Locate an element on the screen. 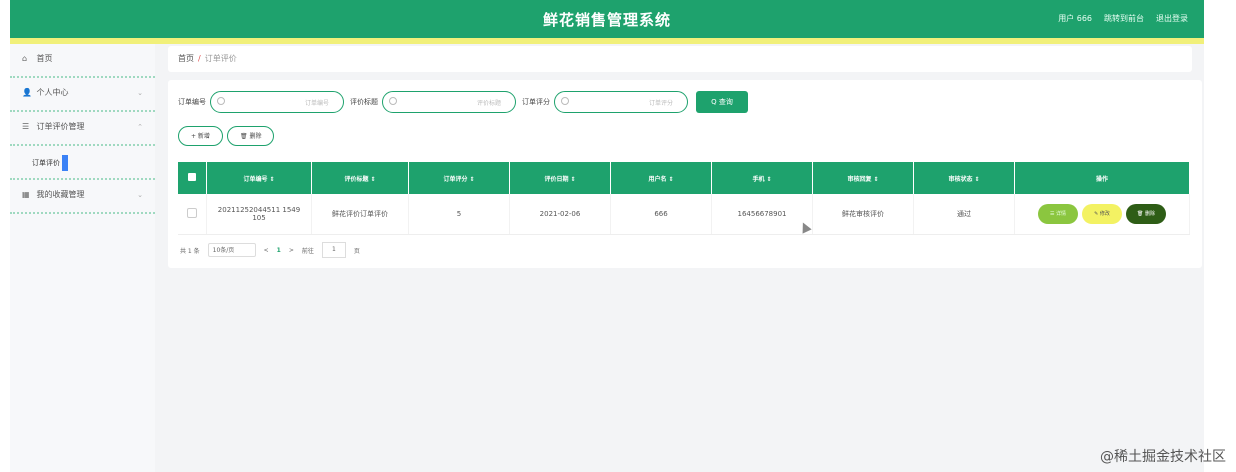  row-select-cell is located at coordinates (192, 214).